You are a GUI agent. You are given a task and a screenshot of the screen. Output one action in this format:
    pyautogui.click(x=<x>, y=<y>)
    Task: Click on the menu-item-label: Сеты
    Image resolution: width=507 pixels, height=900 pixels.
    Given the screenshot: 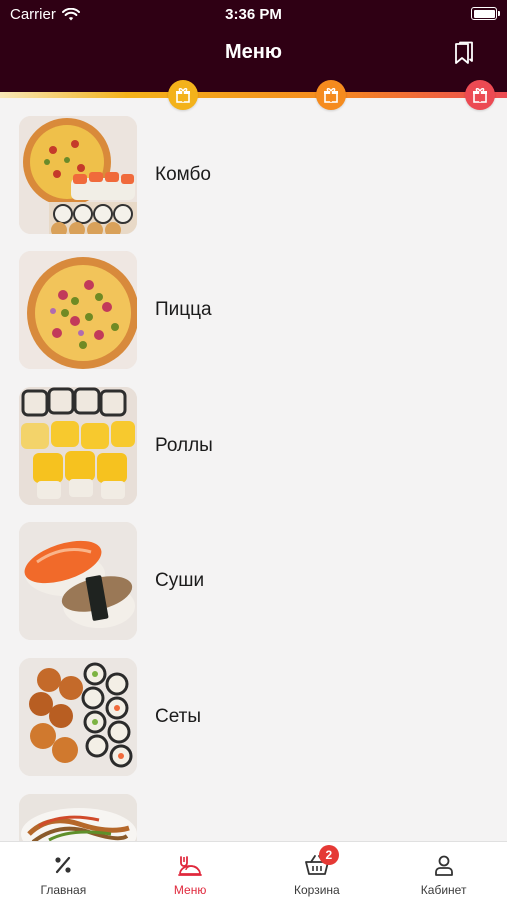 What is the action you would take?
    pyautogui.click(x=178, y=716)
    